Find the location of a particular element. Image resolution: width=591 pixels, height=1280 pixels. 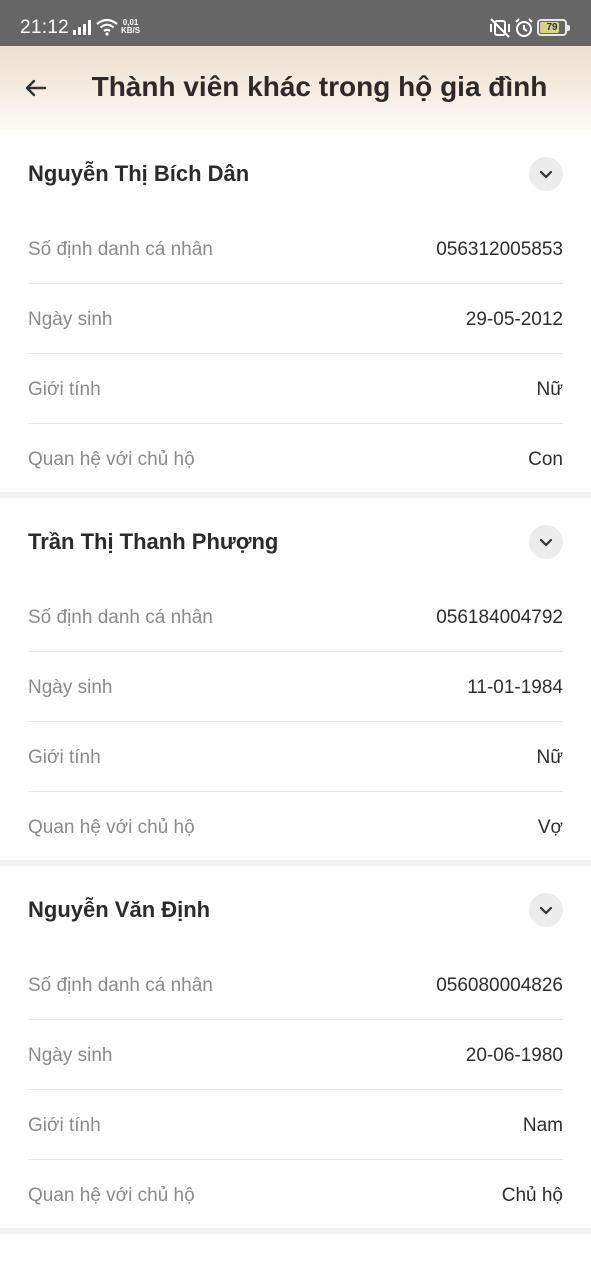

detail-row-dob: Ngày sinh 11-01-1984 is located at coordinates (295, 687).